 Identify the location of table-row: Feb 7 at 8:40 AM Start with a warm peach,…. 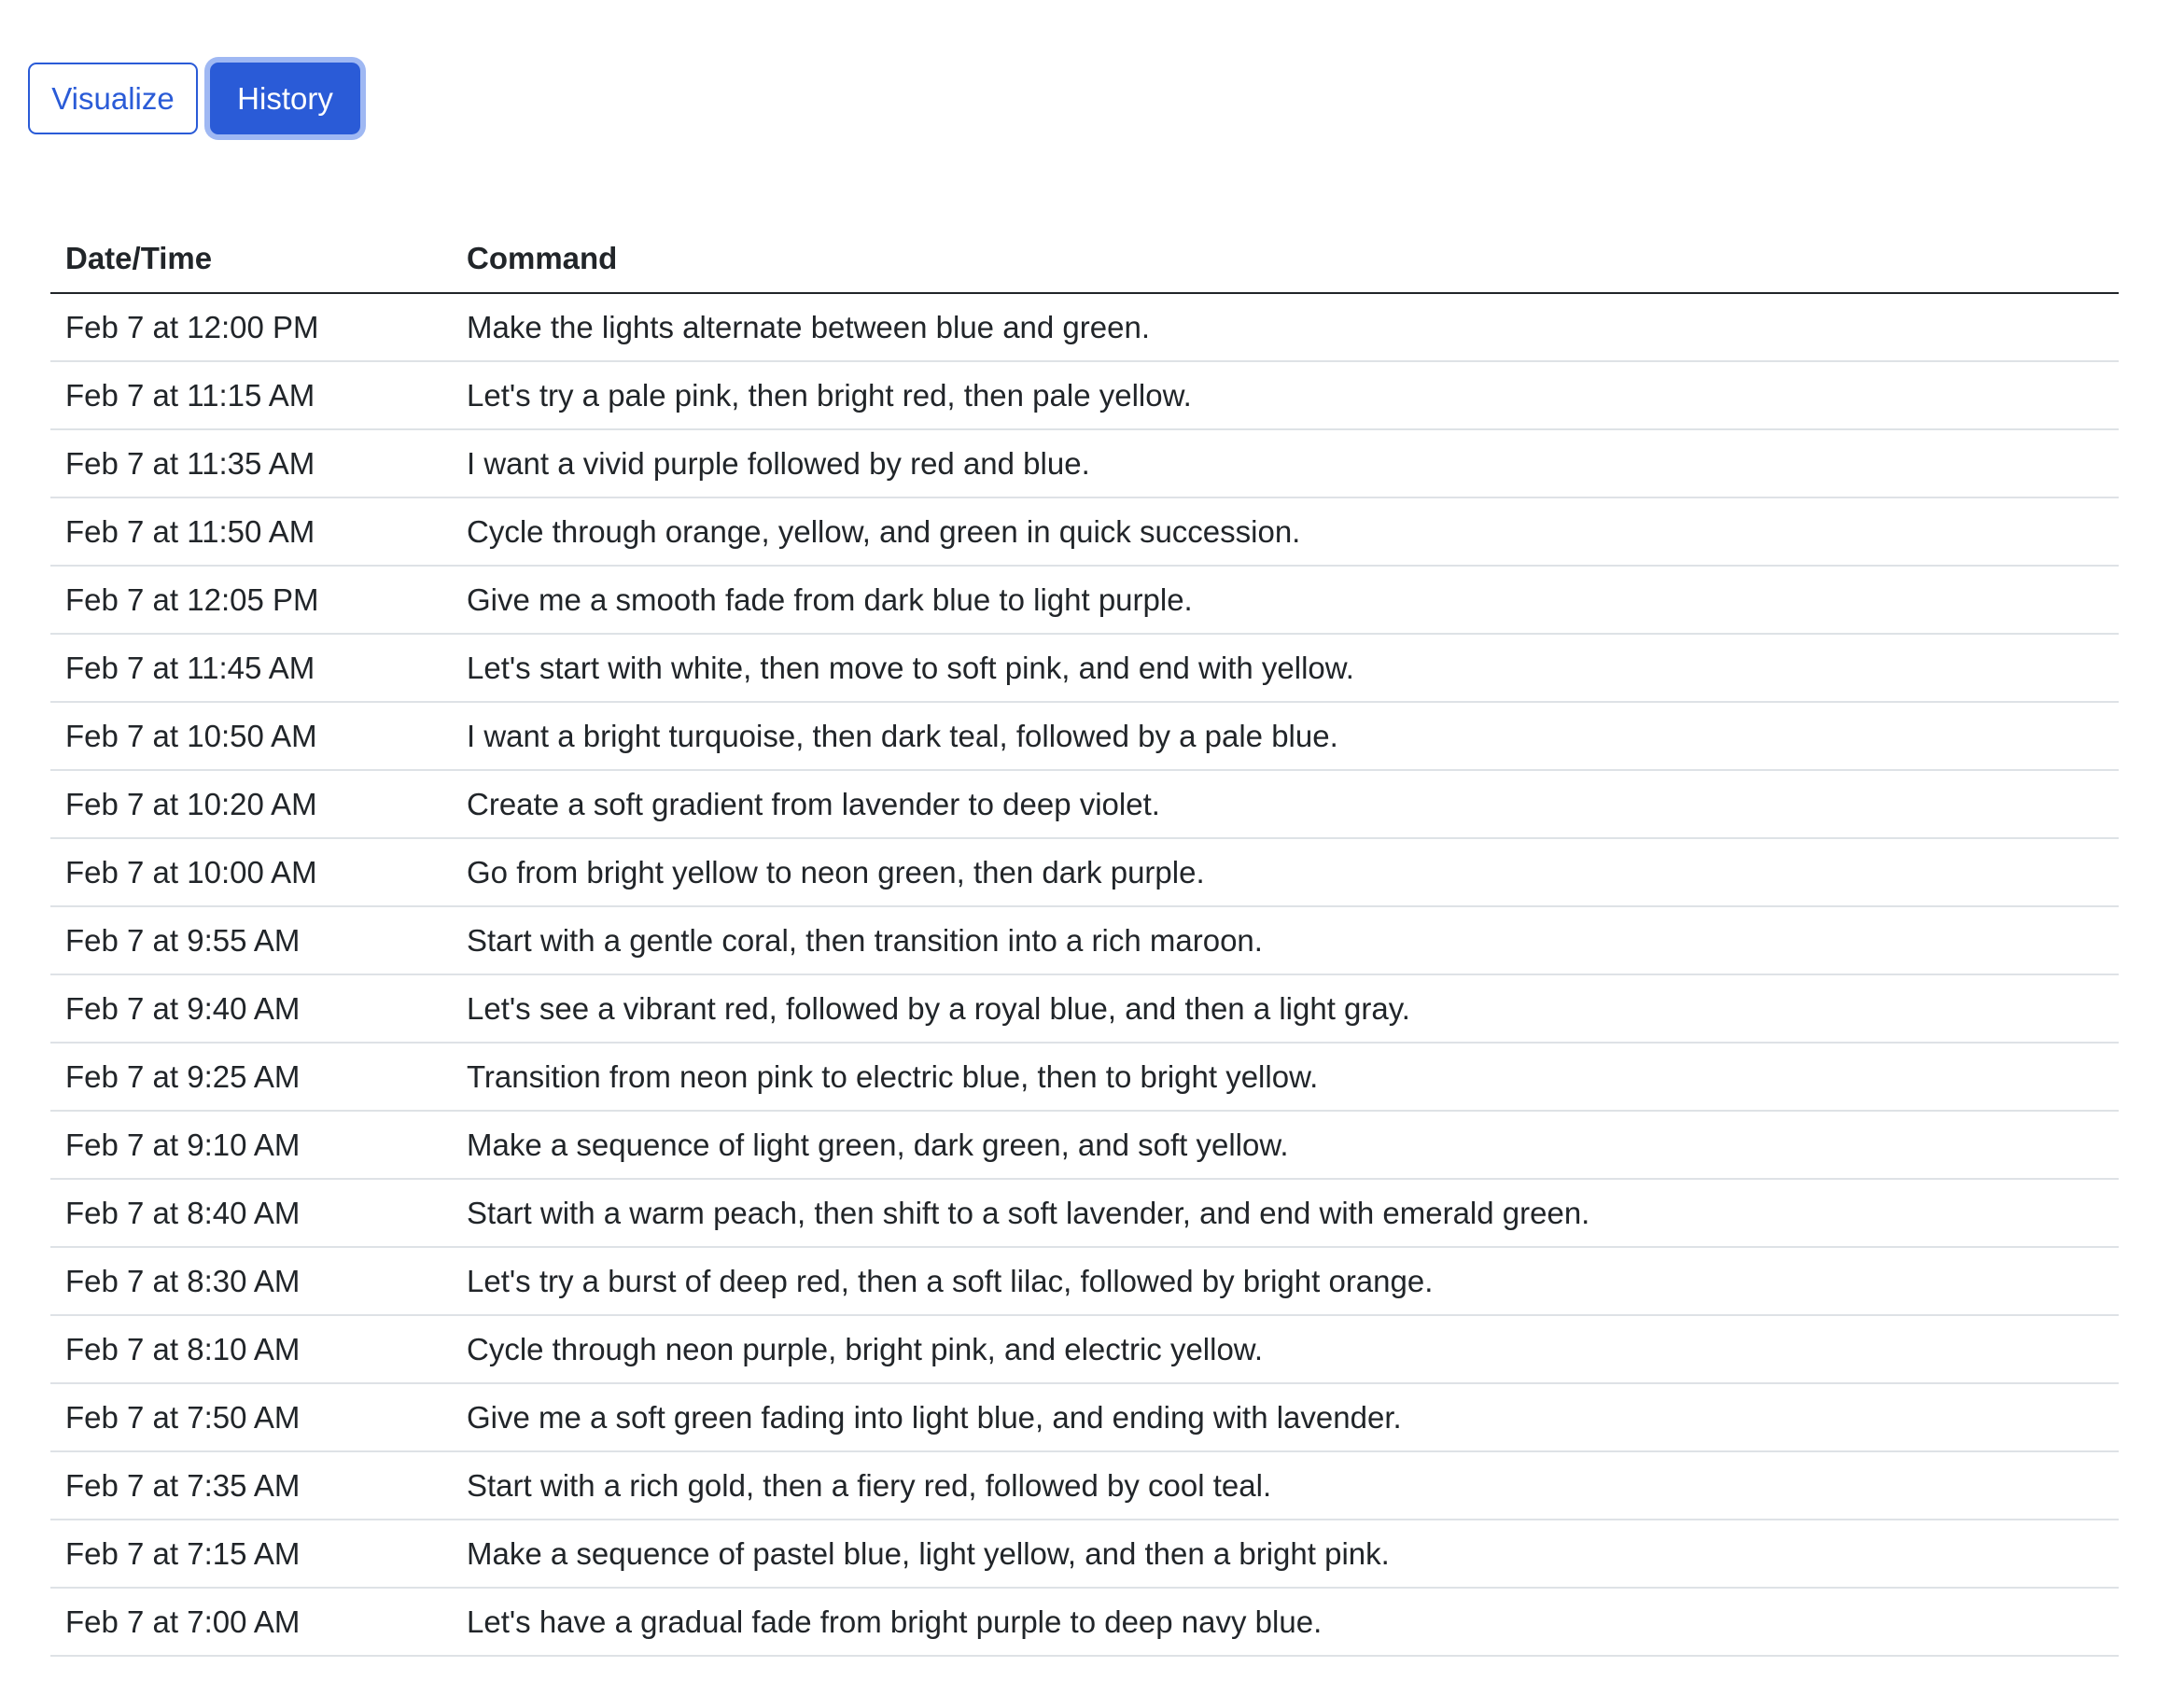
(1084, 1213).